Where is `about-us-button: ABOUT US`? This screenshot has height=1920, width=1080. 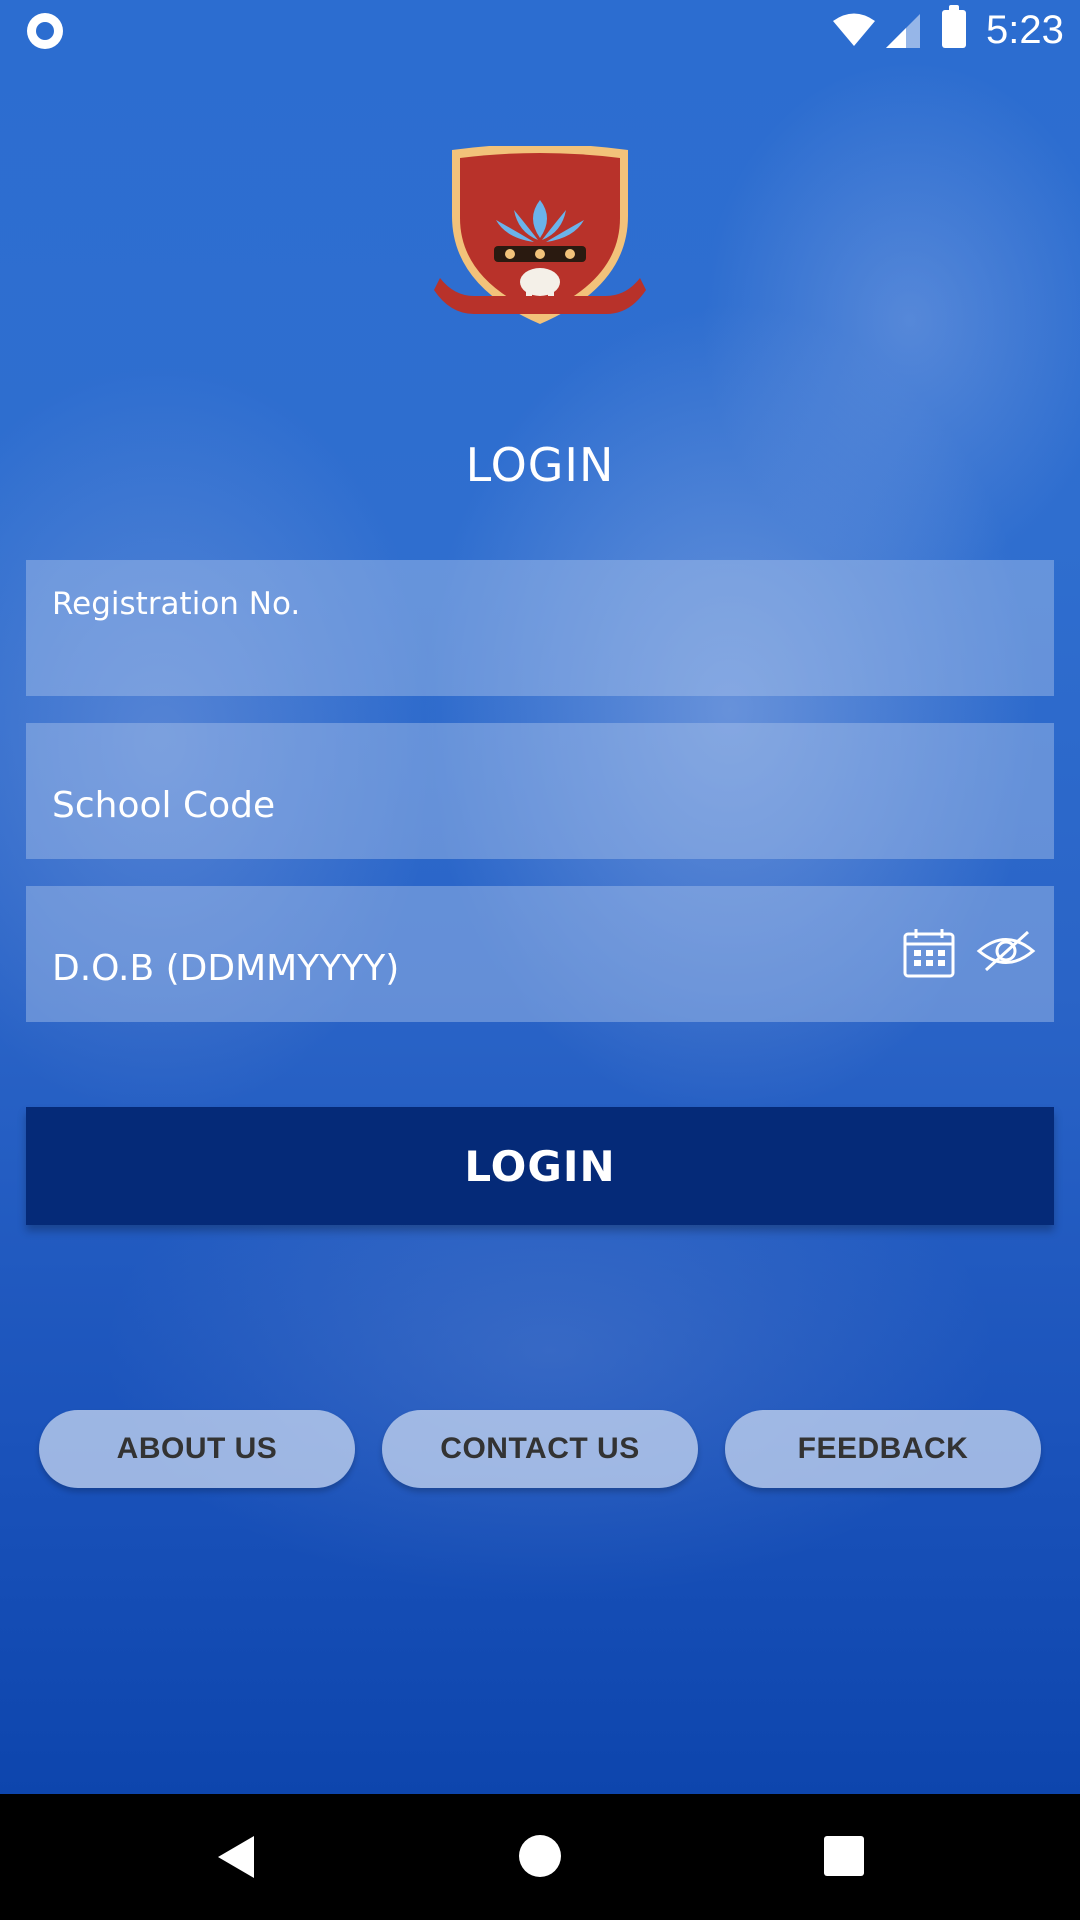 about-us-button: ABOUT US is located at coordinates (197, 1449).